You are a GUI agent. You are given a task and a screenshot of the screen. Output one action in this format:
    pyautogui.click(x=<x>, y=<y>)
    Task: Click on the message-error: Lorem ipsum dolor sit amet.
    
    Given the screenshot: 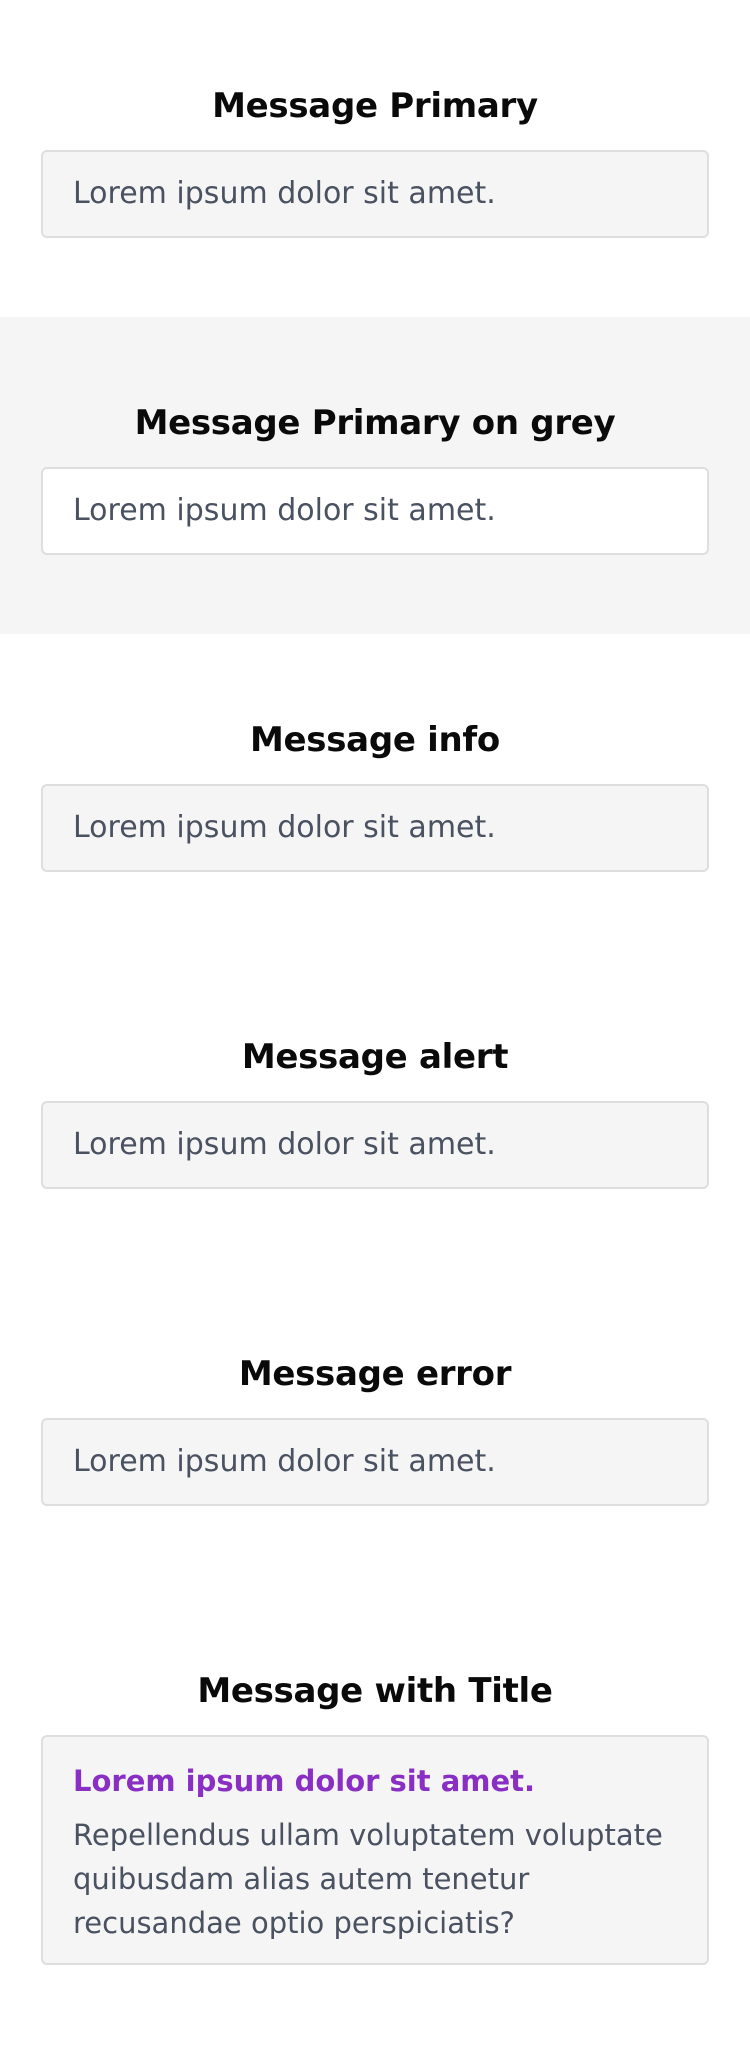 What is the action you would take?
    pyautogui.click(x=375, y=1462)
    